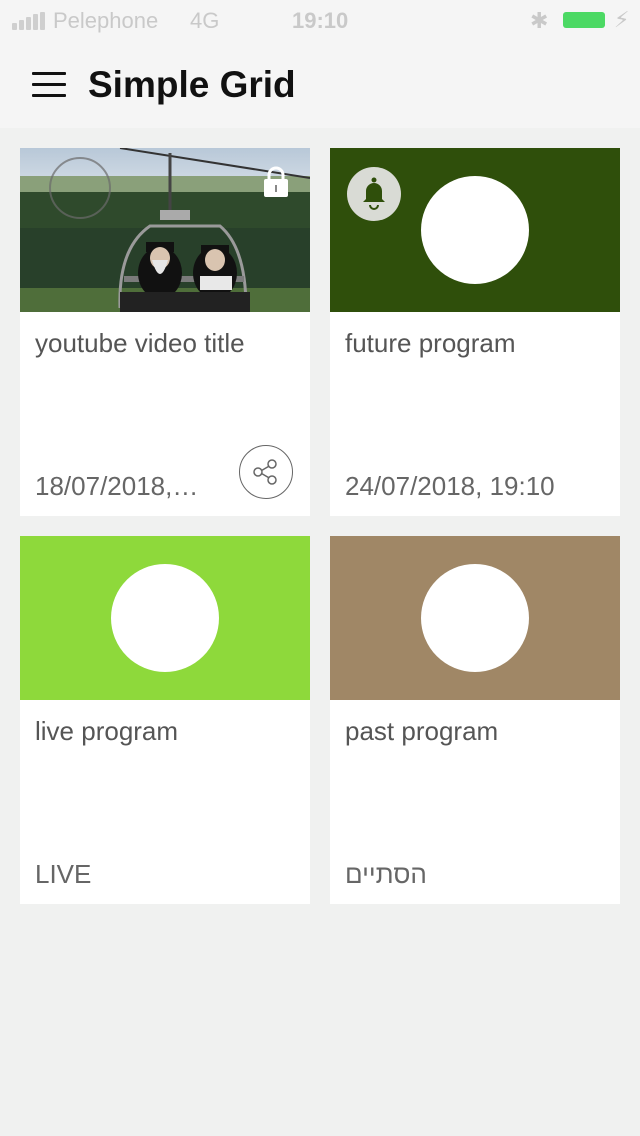 Image resolution: width=640 pixels, height=1136 pixels. I want to click on charging-icon: ⚡, so click(622, 19).